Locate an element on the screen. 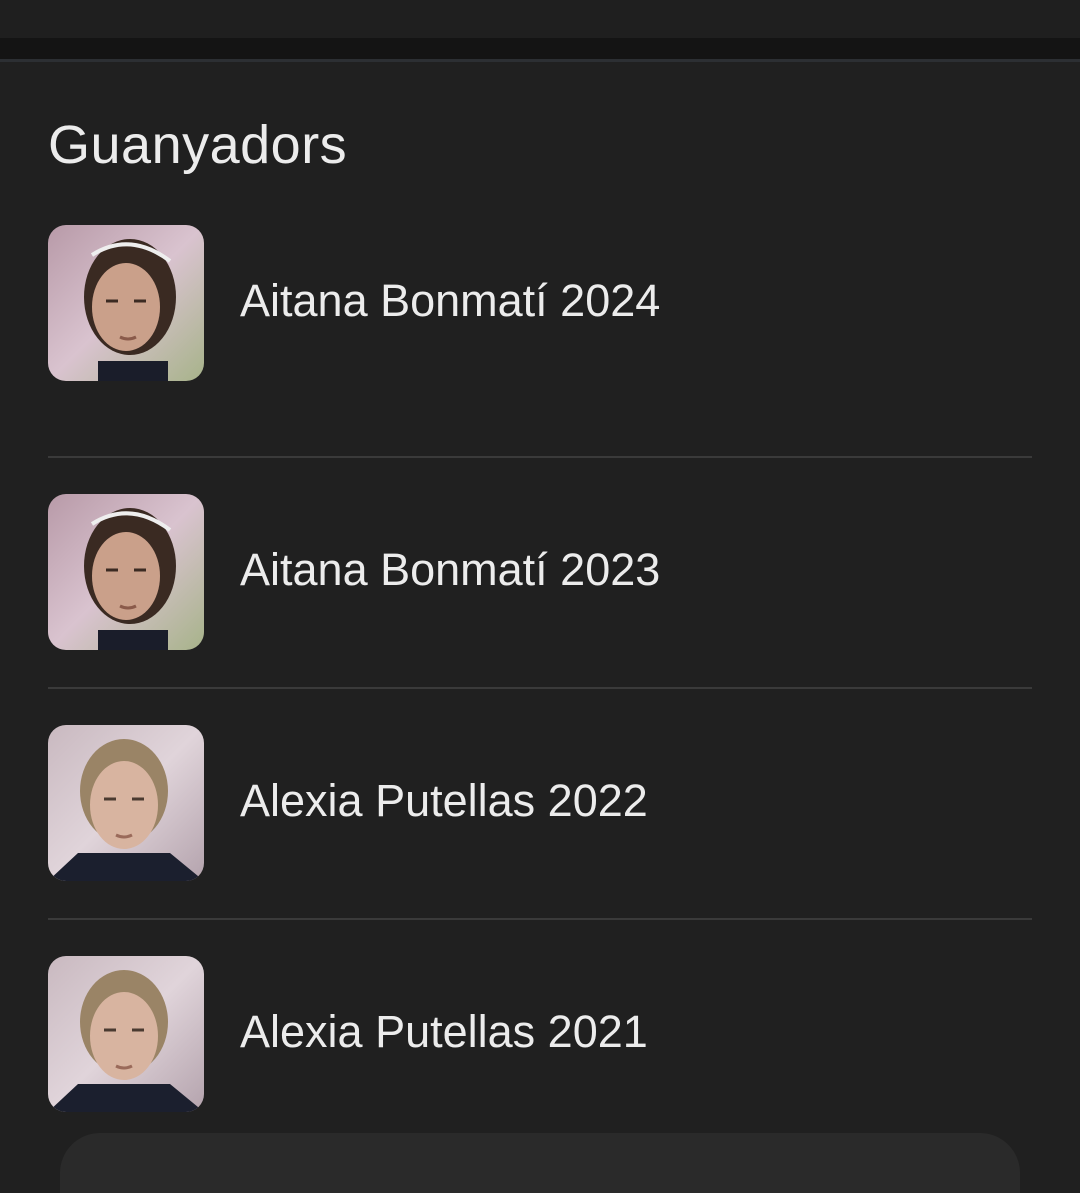  bottom-panel-edge is located at coordinates (540, 1163).